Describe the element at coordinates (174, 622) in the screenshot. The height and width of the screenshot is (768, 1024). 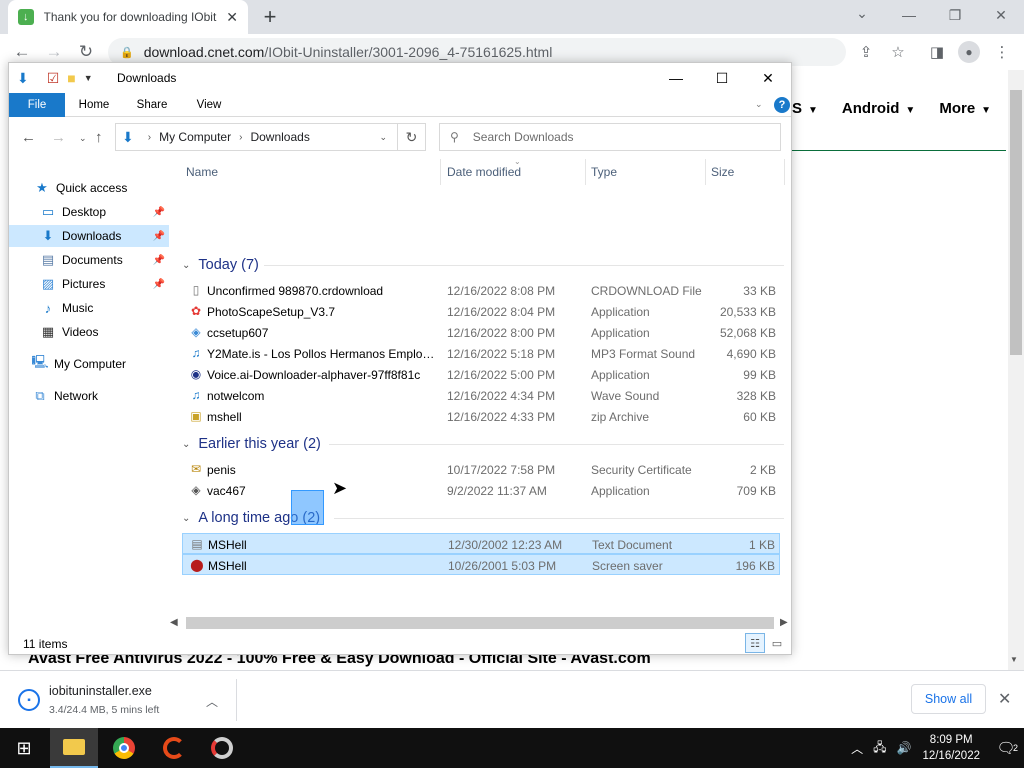
I see `scroll-left-arrow-icon: ◀` at that location.